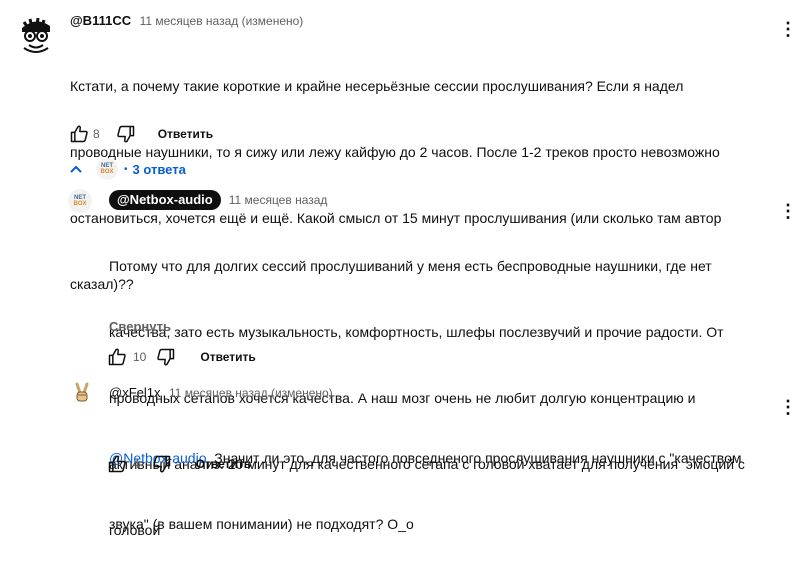 This screenshot has height=563, width=811. I want to click on channel-owner-badge: @Netbox-audio, so click(165, 200).